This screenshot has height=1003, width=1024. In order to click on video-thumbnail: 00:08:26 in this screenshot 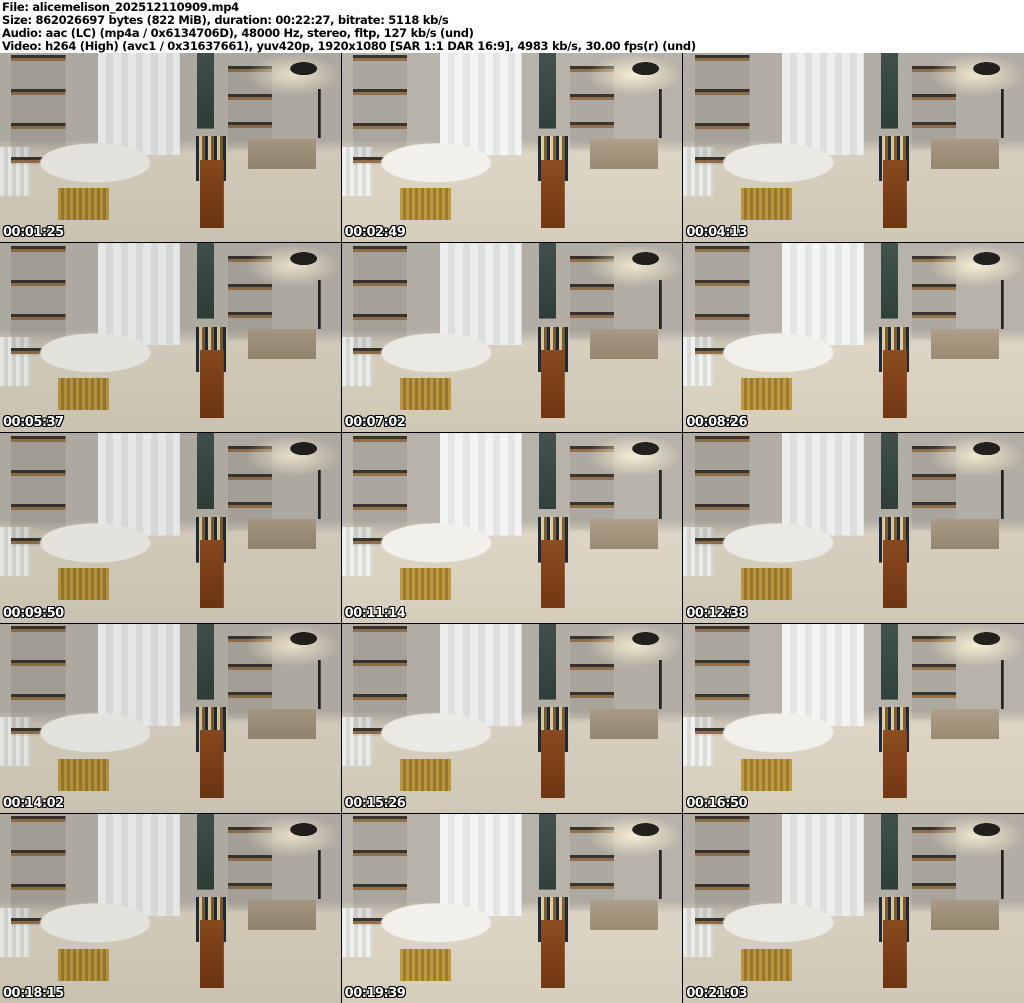, I will do `click(853, 338)`.